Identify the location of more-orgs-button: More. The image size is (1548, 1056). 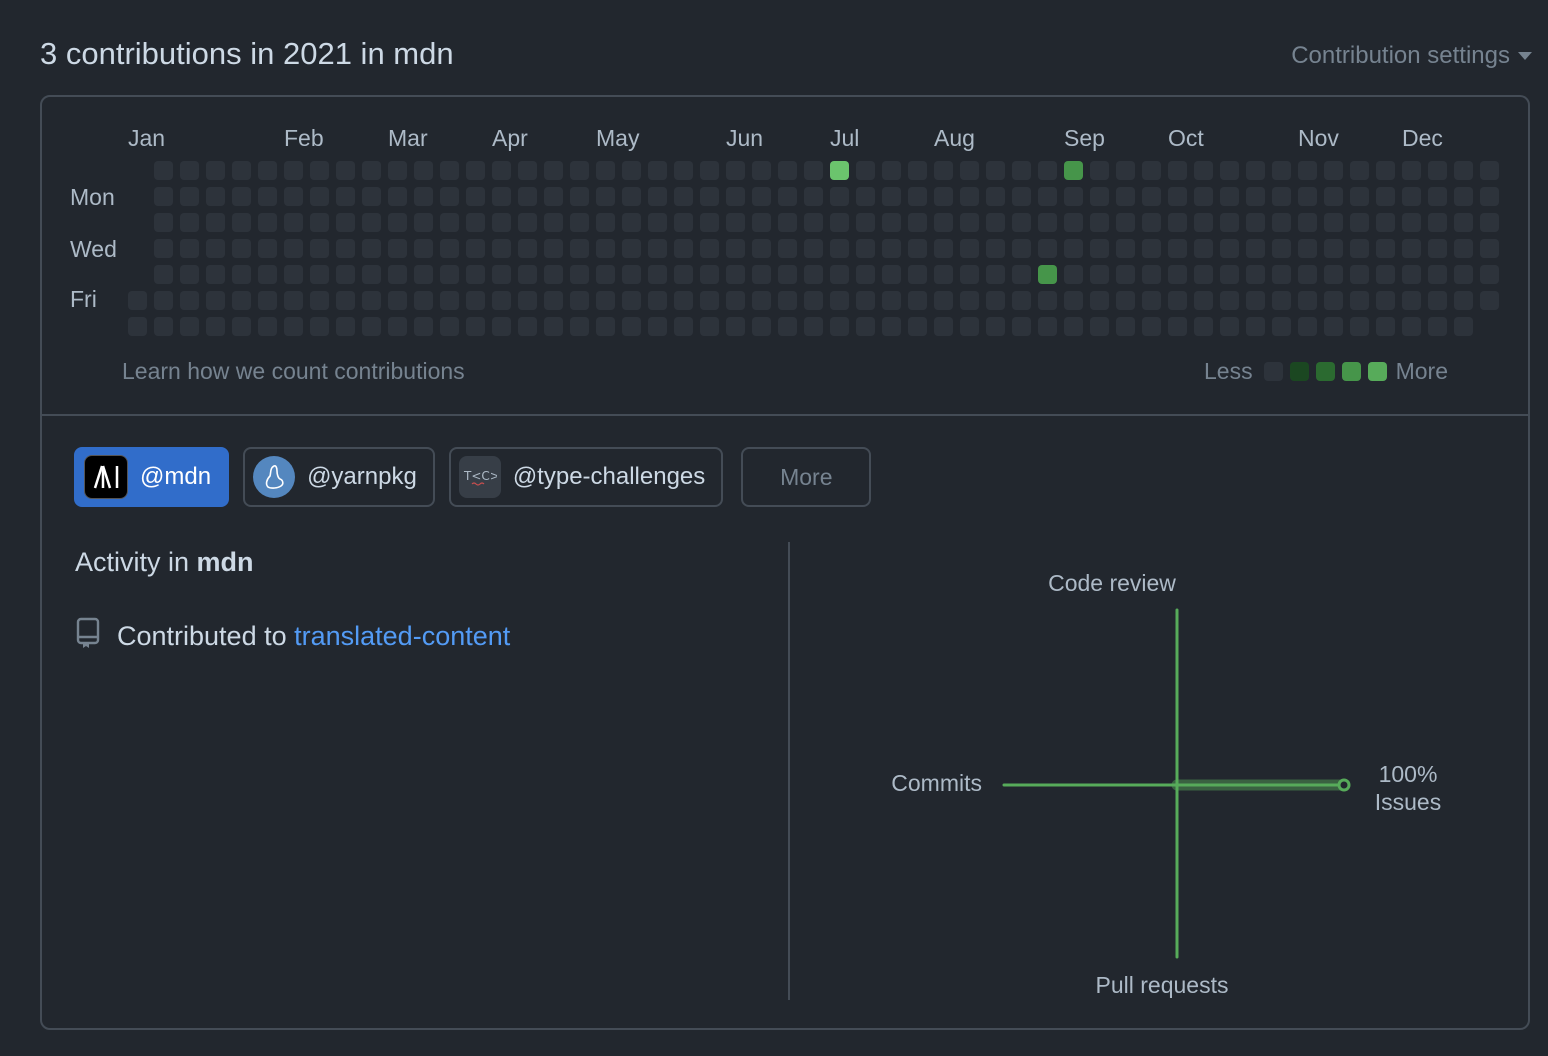
(806, 477).